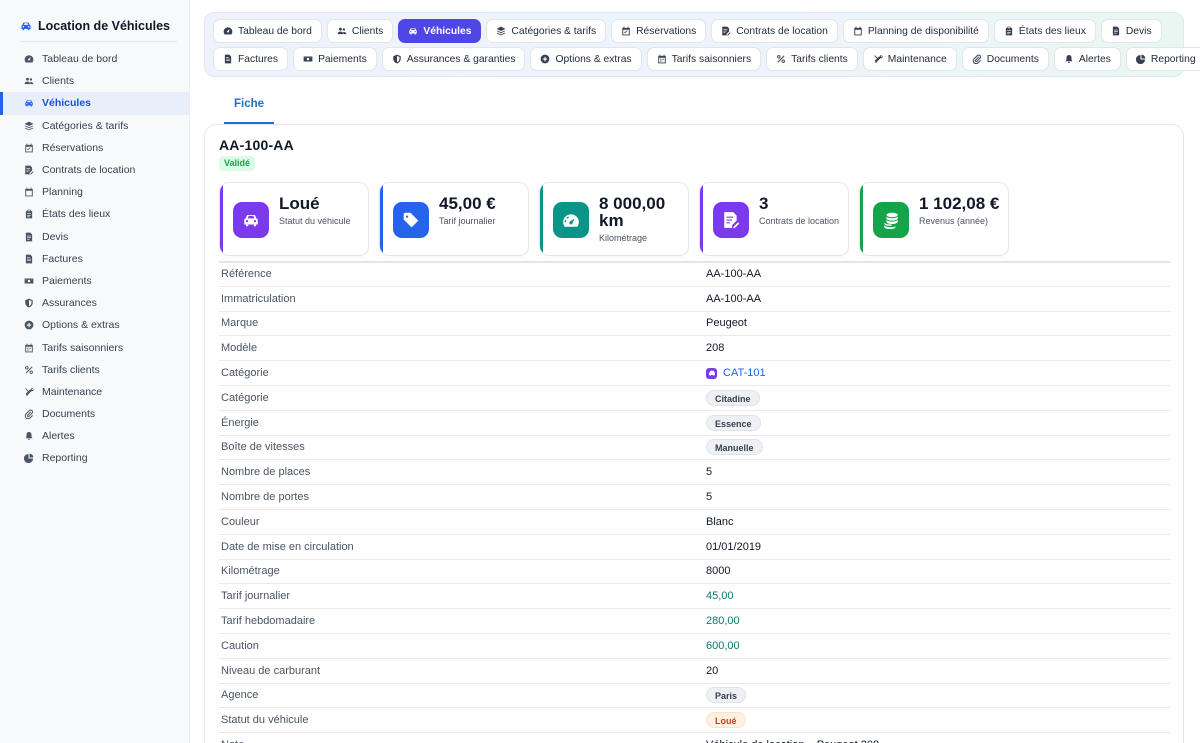  I want to click on sidebar-item-maintenance: Maintenance, so click(94, 392).